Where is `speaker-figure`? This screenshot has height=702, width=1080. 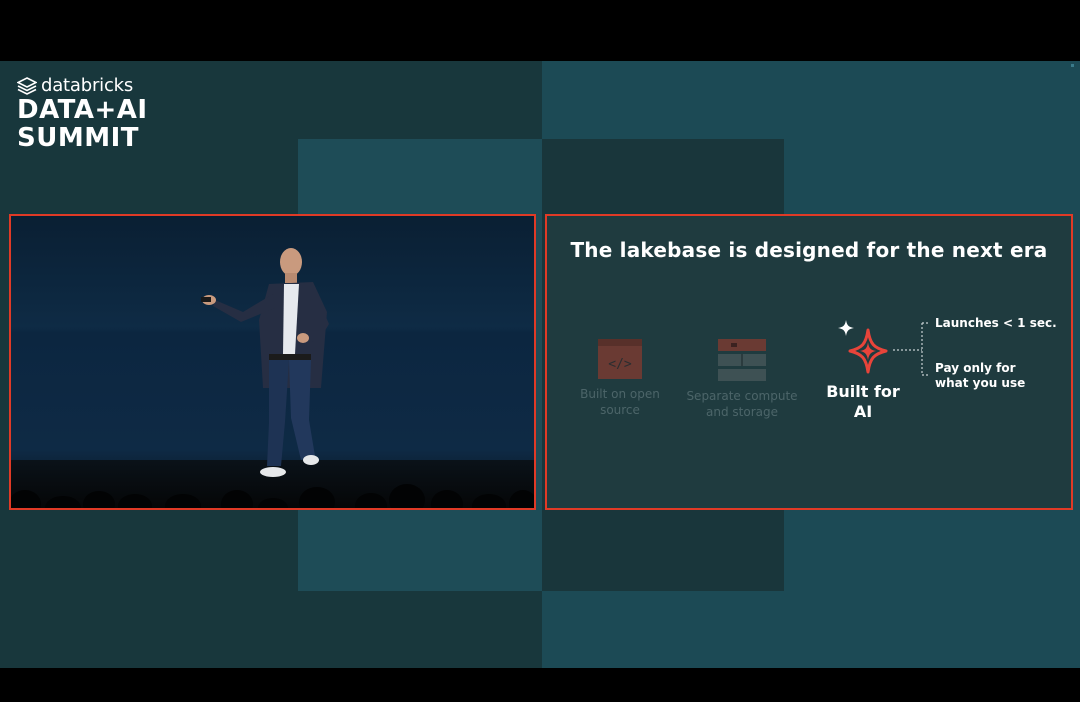
speaker-figure is located at coordinates (265, 362).